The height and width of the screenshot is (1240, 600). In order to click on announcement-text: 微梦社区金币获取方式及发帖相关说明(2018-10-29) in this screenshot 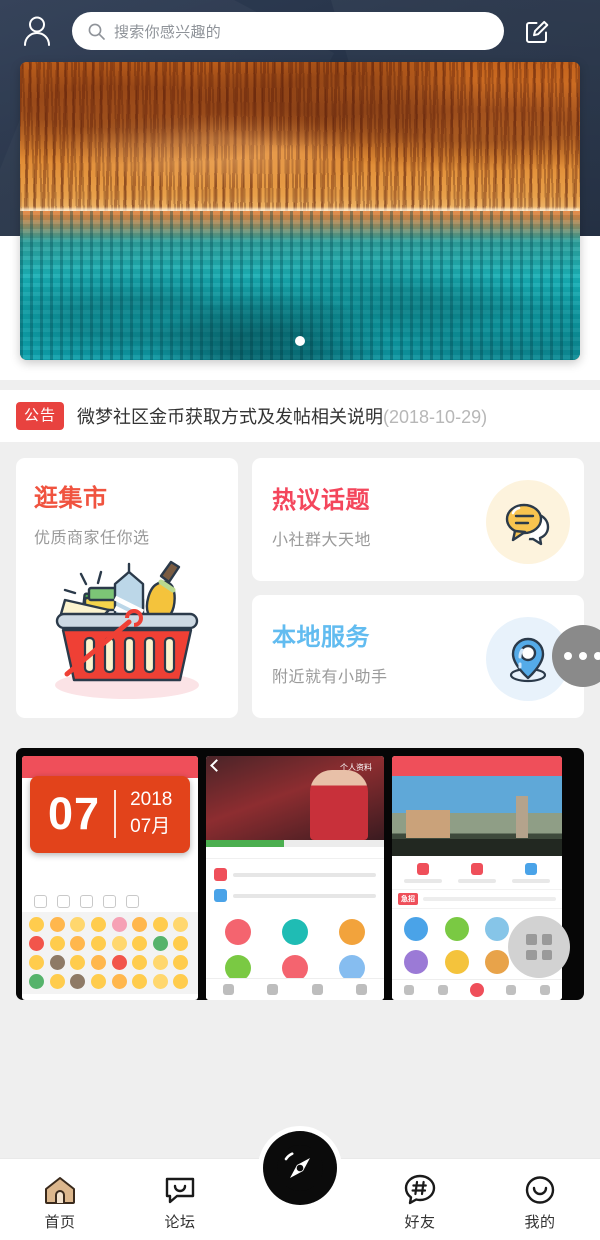, I will do `click(282, 416)`.